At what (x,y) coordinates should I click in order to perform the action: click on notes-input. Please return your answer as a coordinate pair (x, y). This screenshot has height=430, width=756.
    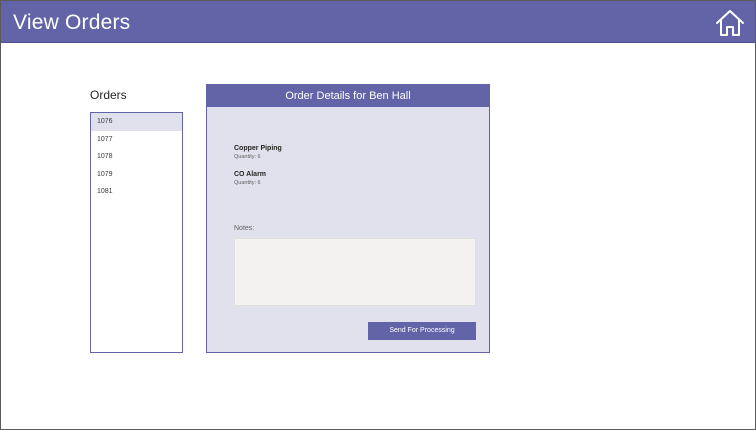
    Looking at the image, I should click on (355, 272).